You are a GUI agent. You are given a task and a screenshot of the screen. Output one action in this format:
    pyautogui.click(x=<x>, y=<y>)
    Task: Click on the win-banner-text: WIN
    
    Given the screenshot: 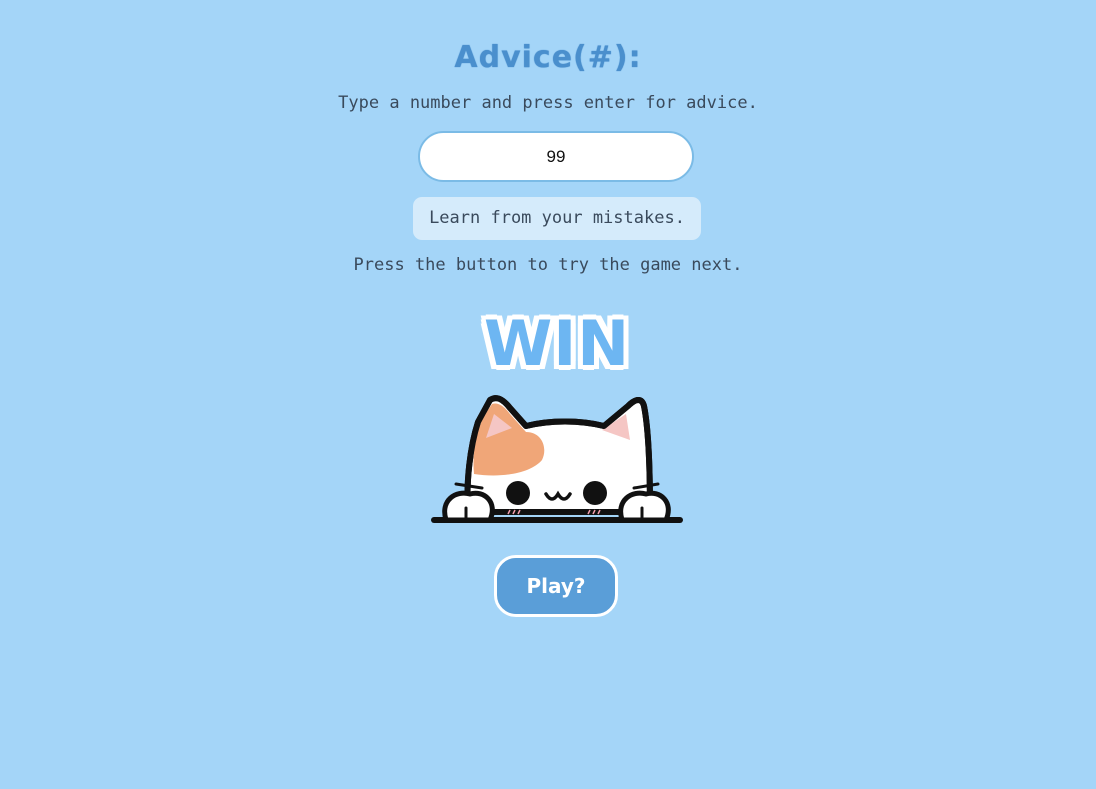 What is the action you would take?
    pyautogui.click(x=557, y=343)
    